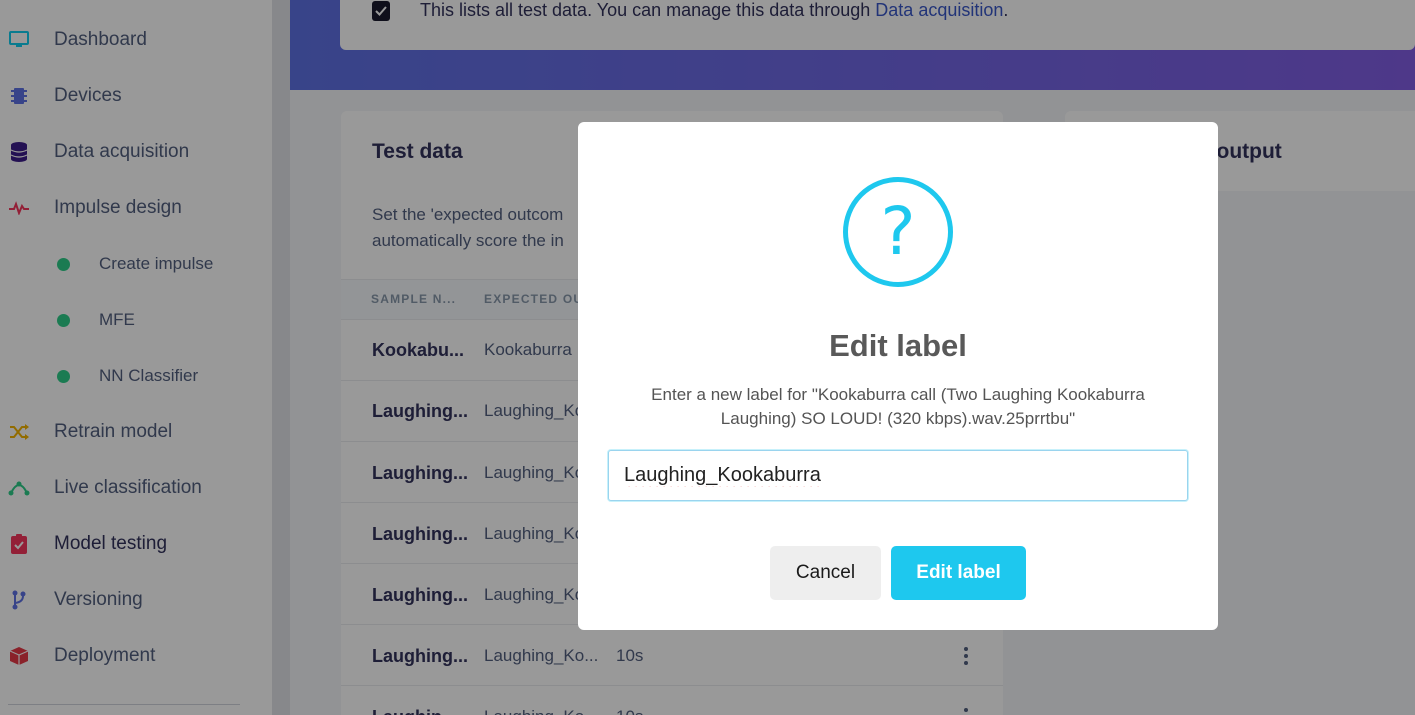 This screenshot has height=715, width=1415. I want to click on label-input, so click(898, 475).